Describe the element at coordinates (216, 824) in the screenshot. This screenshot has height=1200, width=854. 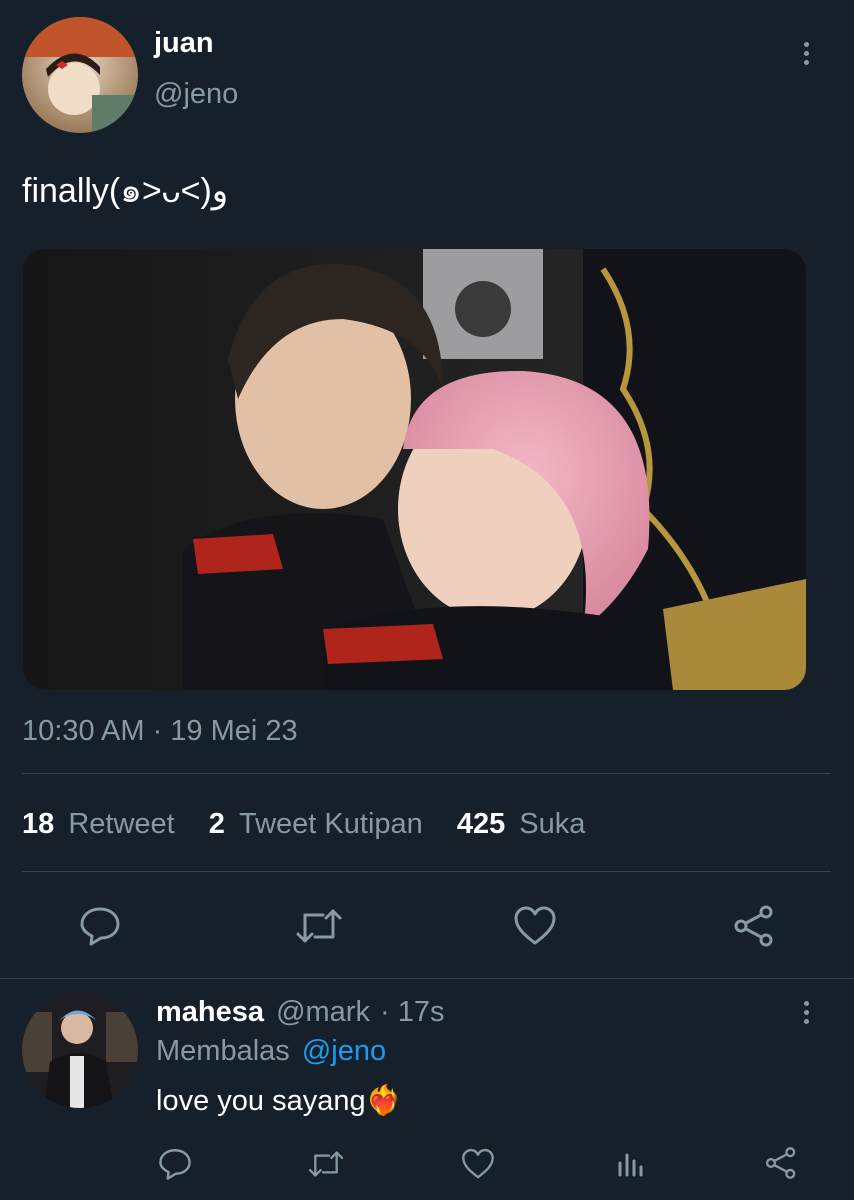
I see `quote-count: 2` at that location.